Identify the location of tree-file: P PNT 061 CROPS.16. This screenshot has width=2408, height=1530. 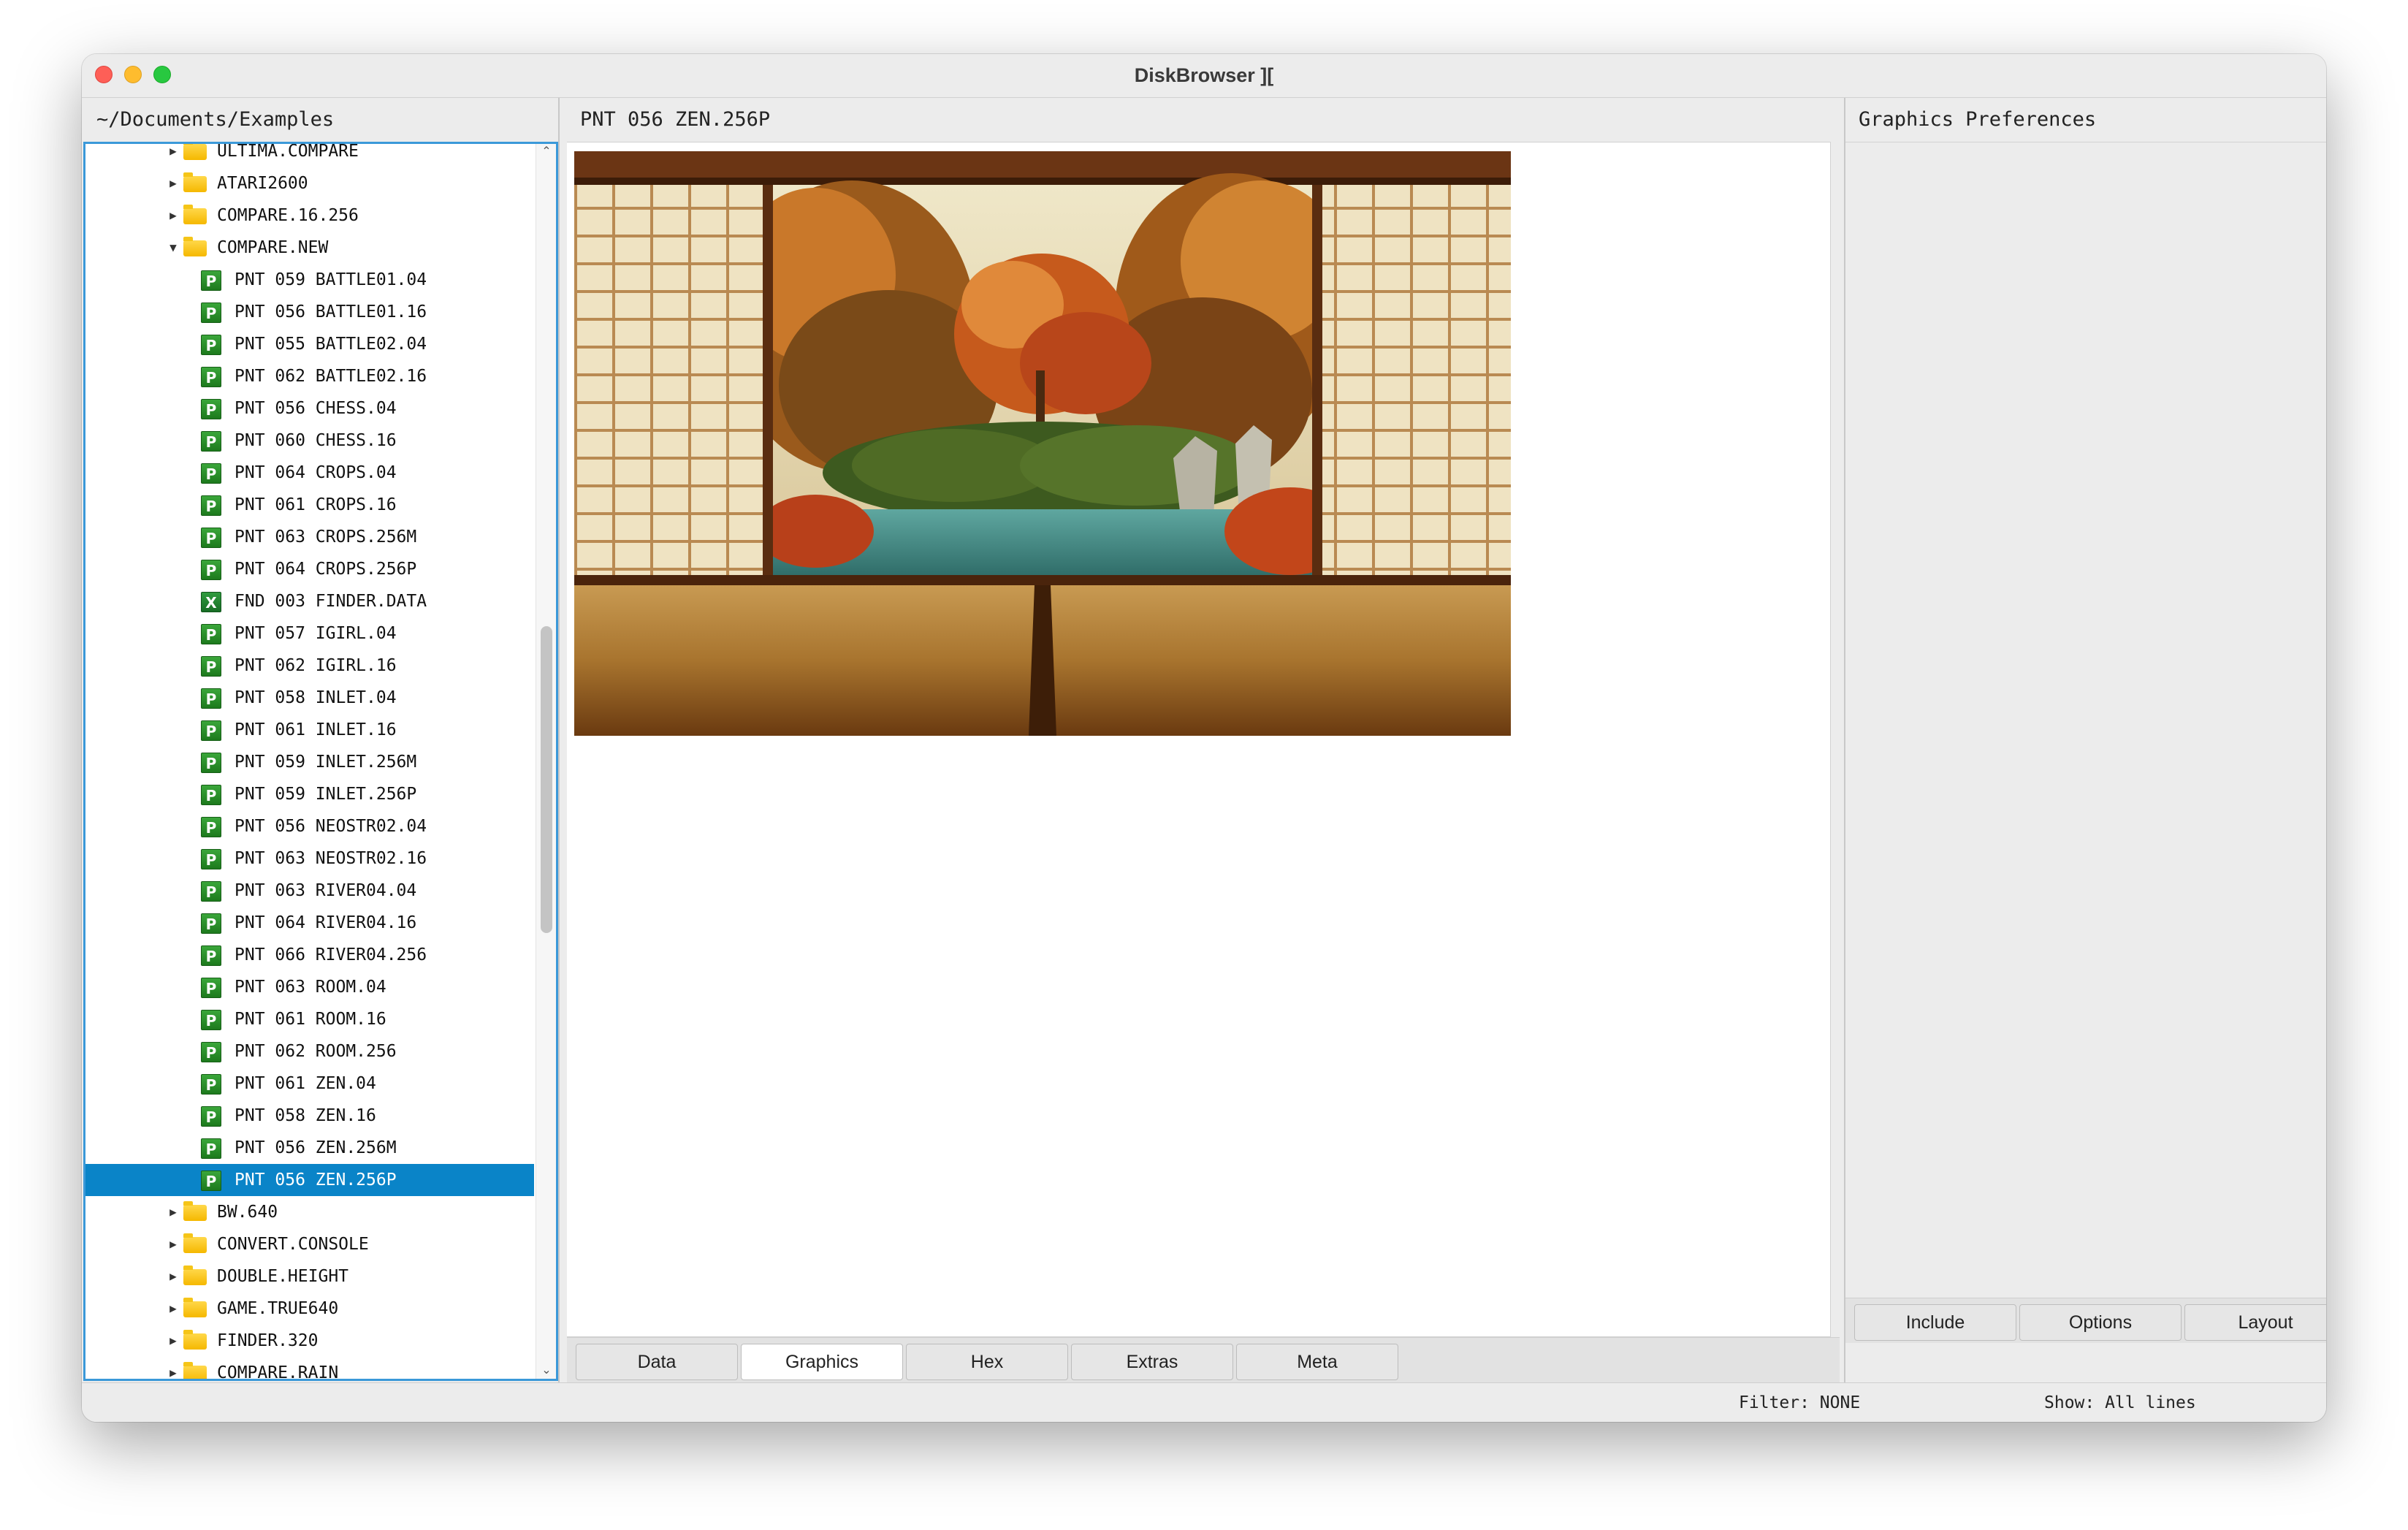
(309, 505).